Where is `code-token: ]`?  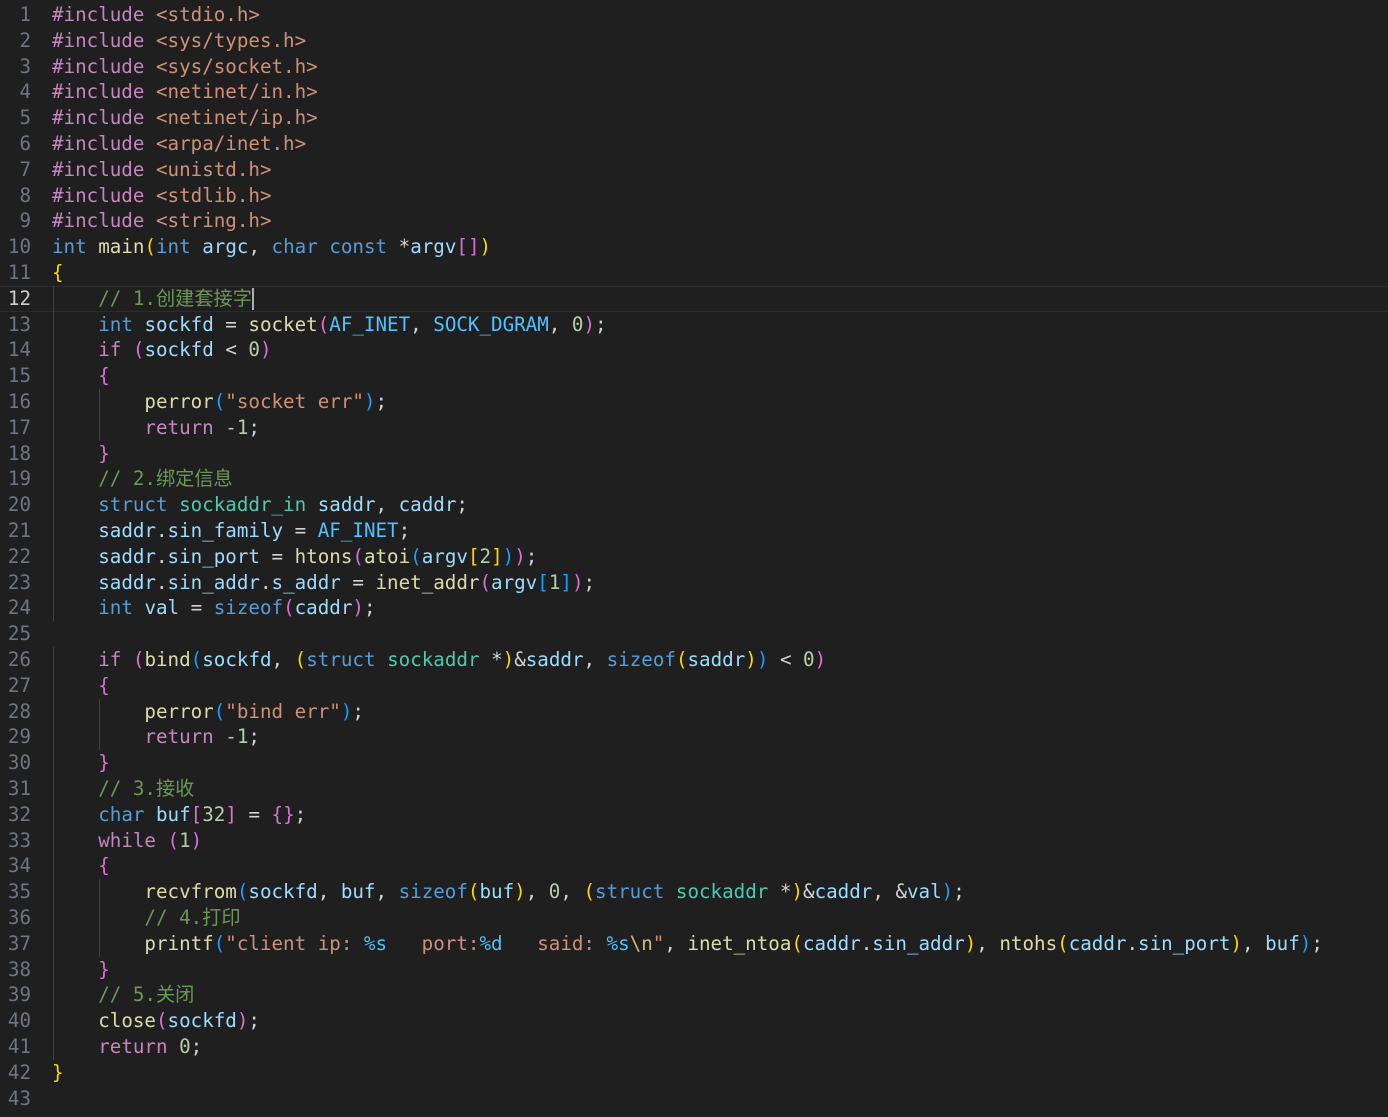
code-token: ] is located at coordinates (497, 556).